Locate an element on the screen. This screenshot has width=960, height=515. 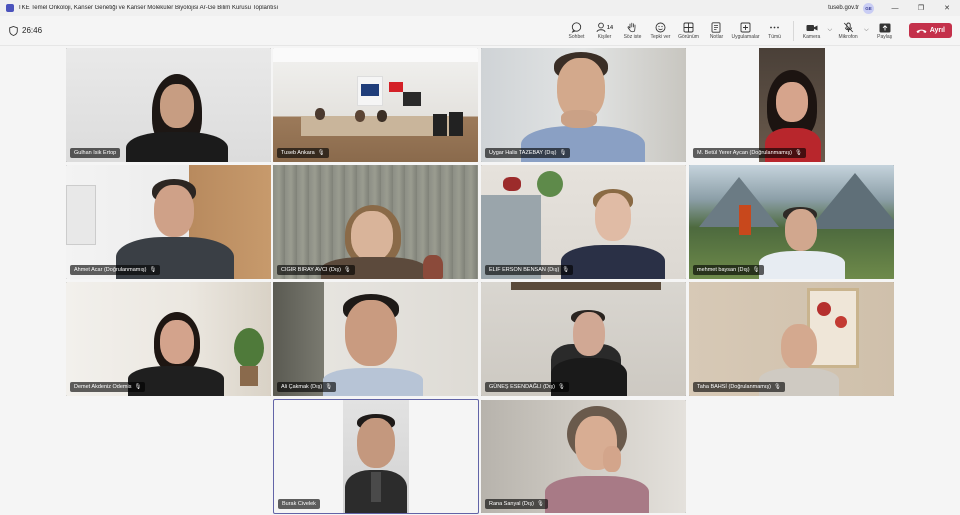
participant-tile-active-speaker: Burak Civelek is located at coordinates (376, 456).